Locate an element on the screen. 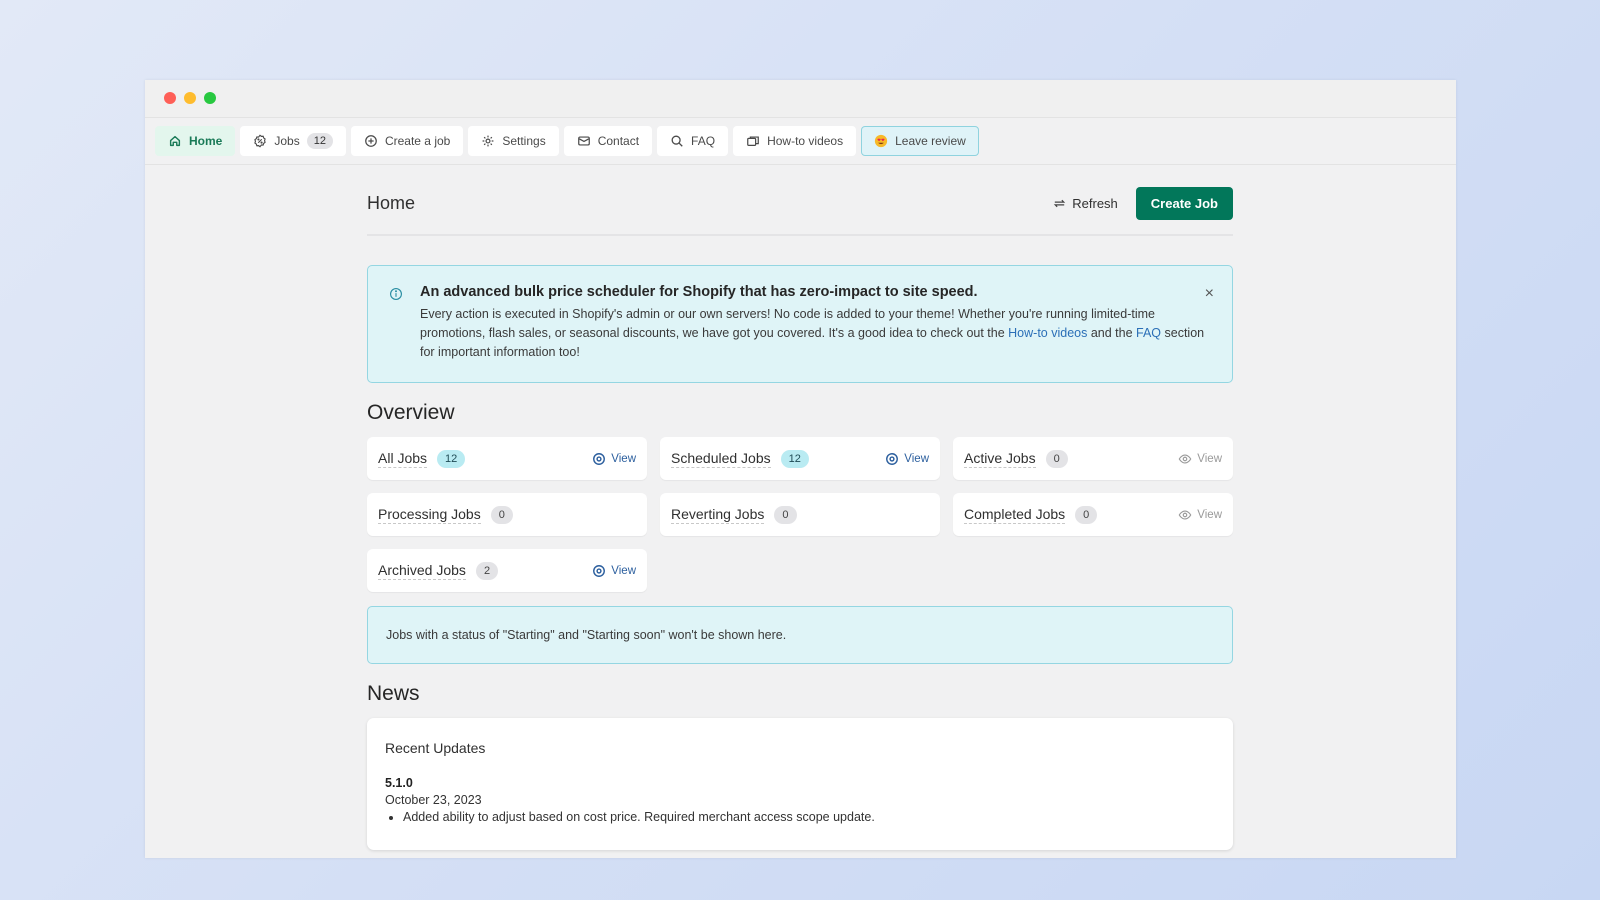 Image resolution: width=1600 pixels, height=900 pixels. nav-jobs: Jobs 12 is located at coordinates (293, 141).